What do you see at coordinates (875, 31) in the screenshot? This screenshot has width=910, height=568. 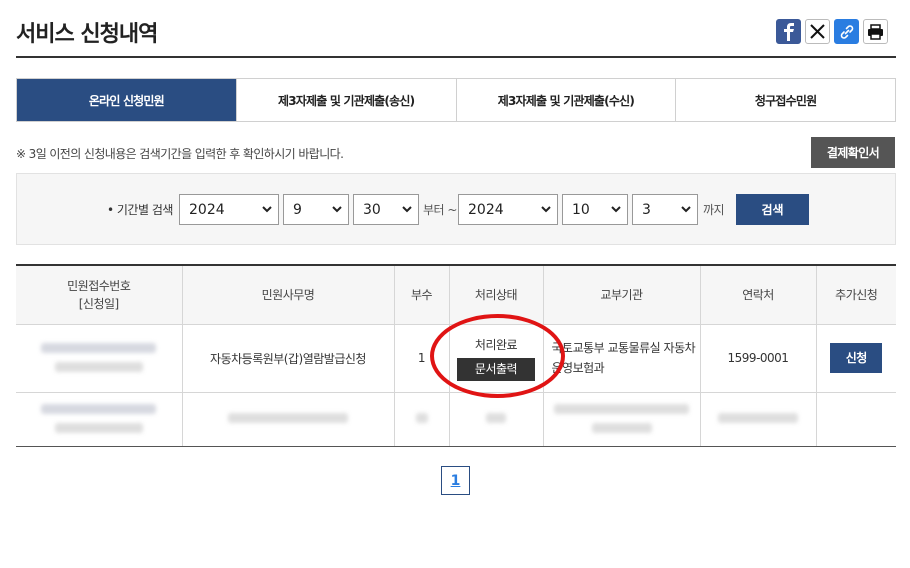 I see `print-icon` at bounding box center [875, 31].